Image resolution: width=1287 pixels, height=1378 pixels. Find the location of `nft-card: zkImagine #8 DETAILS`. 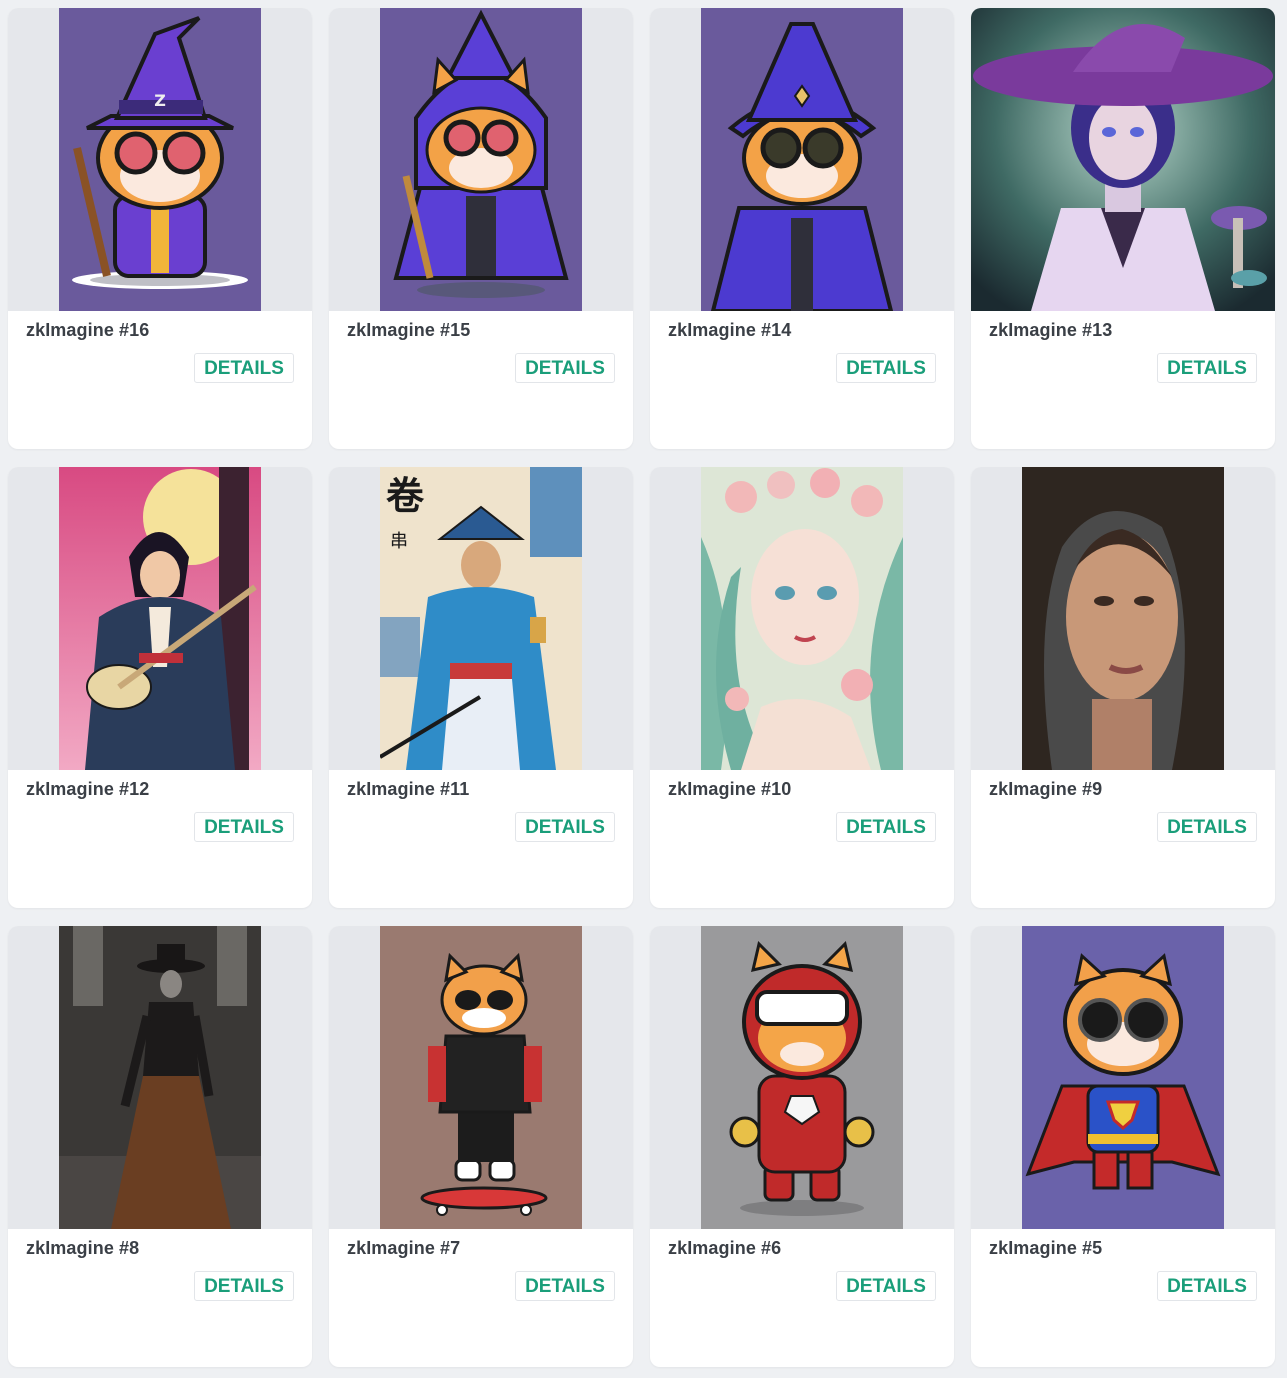

nft-card: zkImagine #8 DETAILS is located at coordinates (160, 1146).